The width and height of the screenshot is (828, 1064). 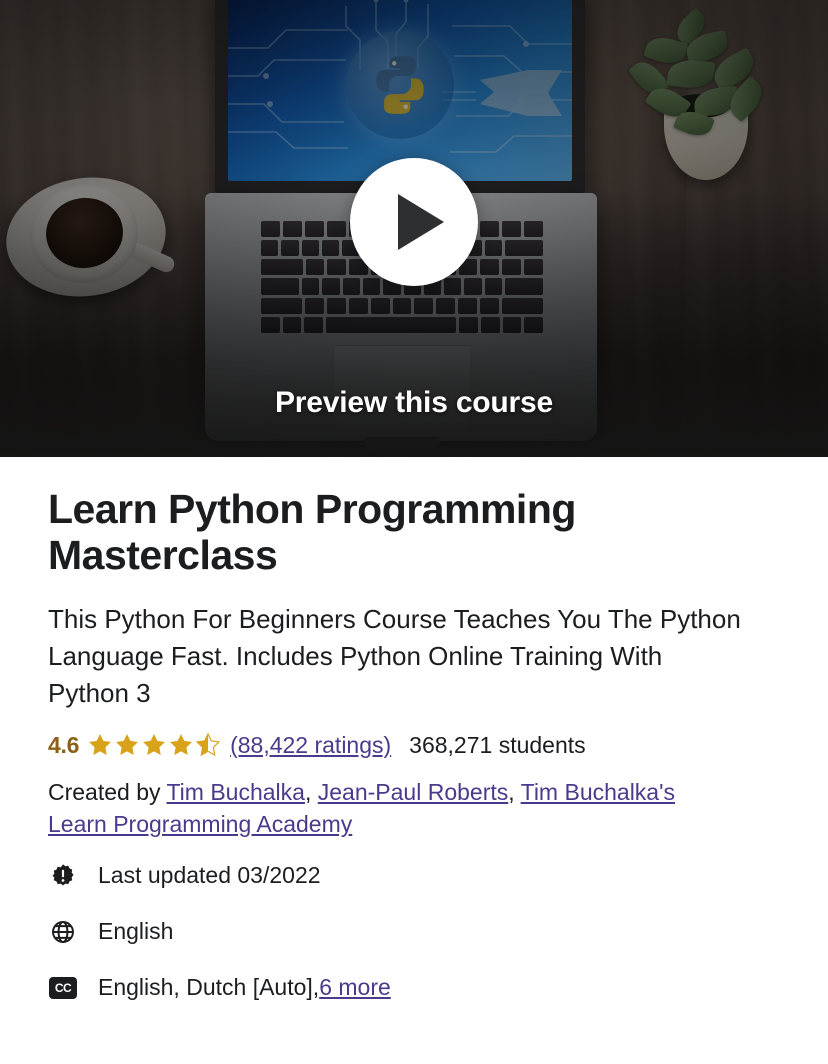 I want to click on captions-text: English, Dutch [Auto],, so click(x=209, y=987).